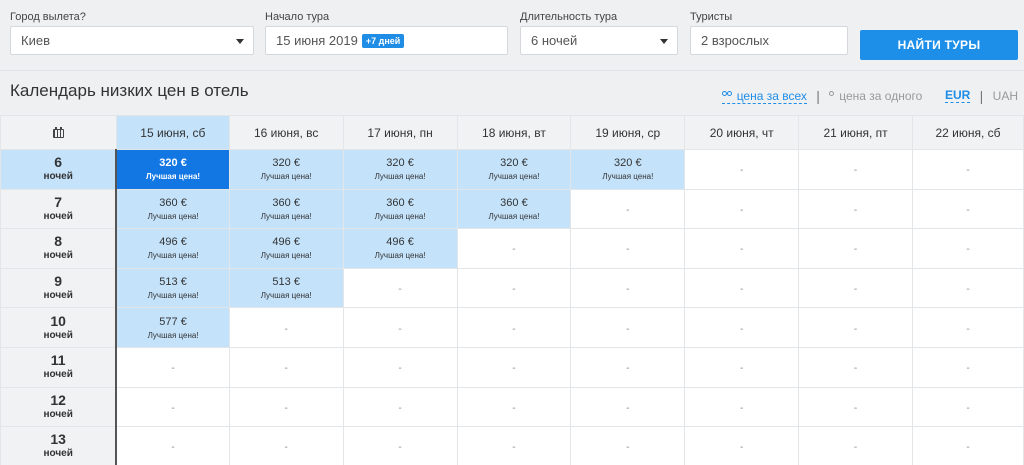  What do you see at coordinates (386, 40) in the screenshot?
I see `start-date-input: 15 июня 2019 +7 дней` at bounding box center [386, 40].